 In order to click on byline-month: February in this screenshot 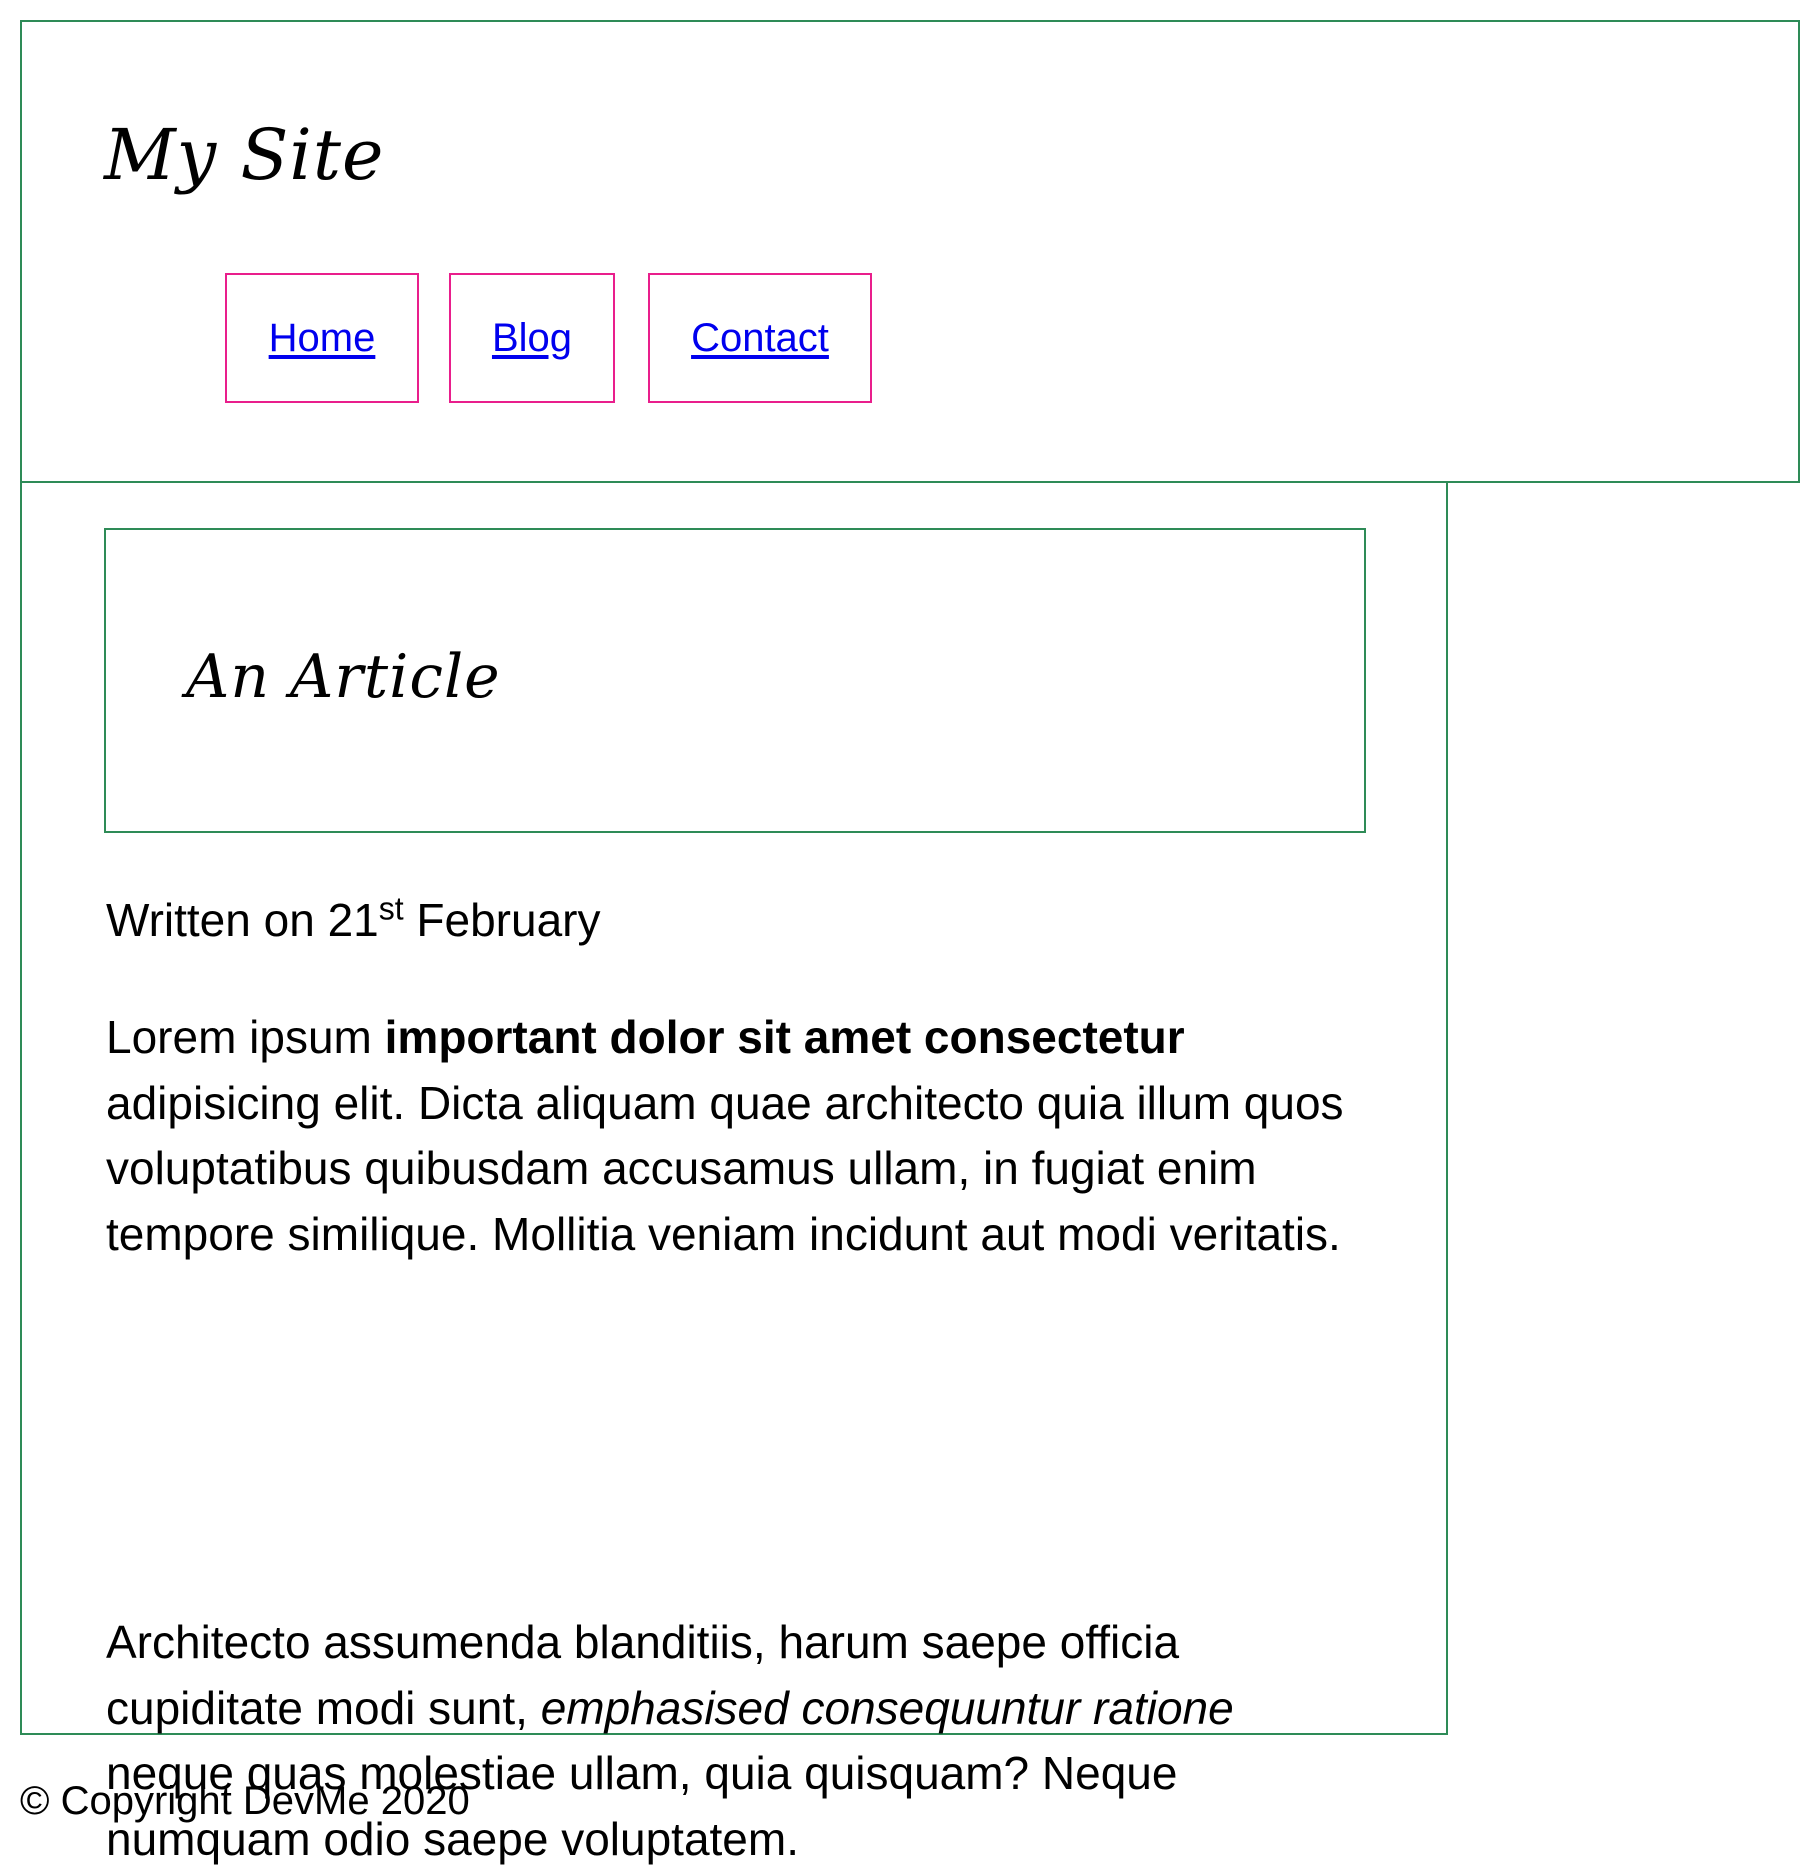, I will do `click(502, 920)`.